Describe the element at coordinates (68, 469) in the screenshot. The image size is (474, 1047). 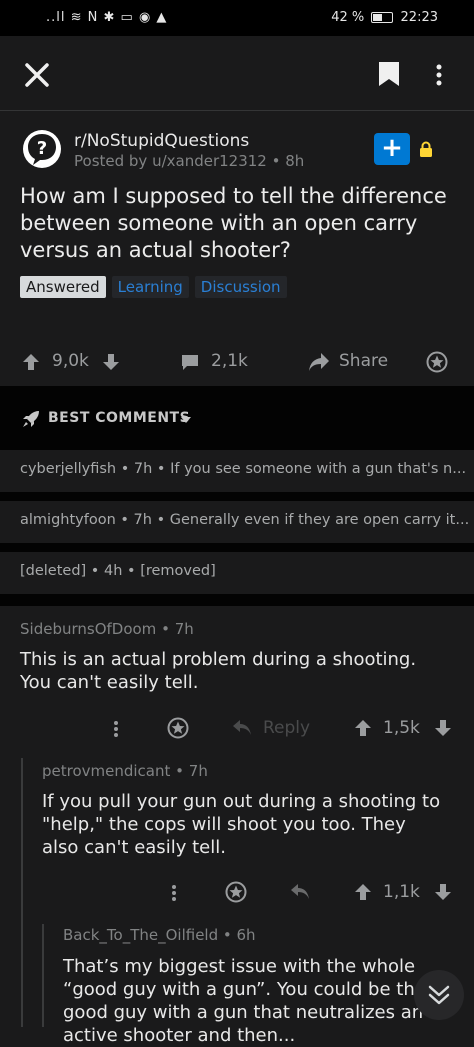
I see `comment-author: cyberjellyfish` at that location.